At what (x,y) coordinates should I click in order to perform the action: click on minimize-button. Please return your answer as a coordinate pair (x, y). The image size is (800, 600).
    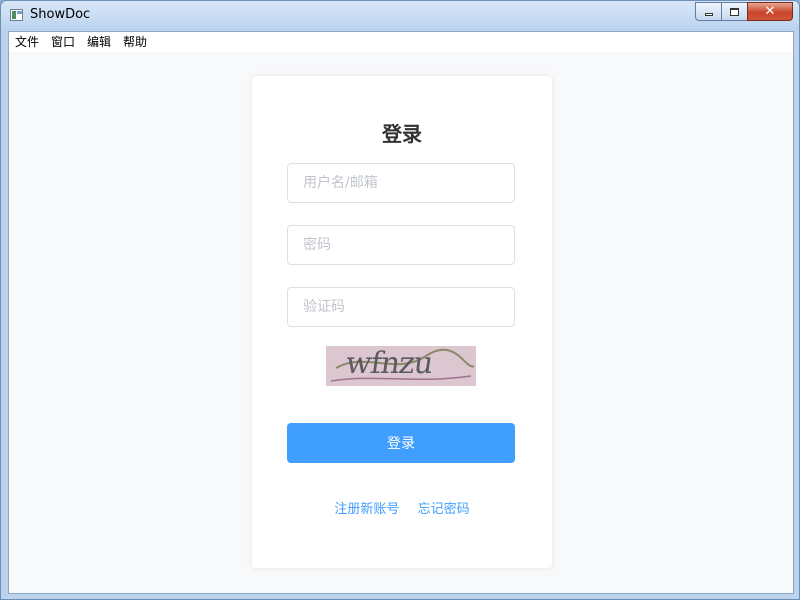
    Looking at the image, I should click on (708, 11).